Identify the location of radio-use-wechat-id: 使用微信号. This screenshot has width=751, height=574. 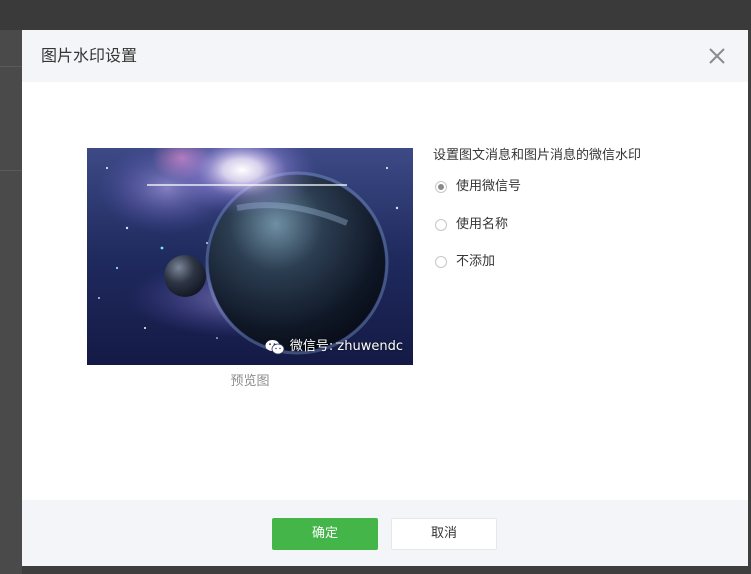
(478, 187).